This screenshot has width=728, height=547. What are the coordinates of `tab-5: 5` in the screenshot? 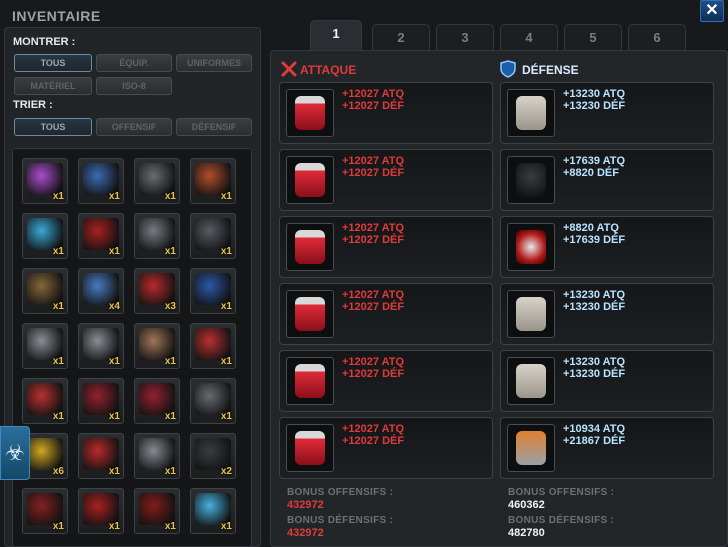 It's located at (593, 37).